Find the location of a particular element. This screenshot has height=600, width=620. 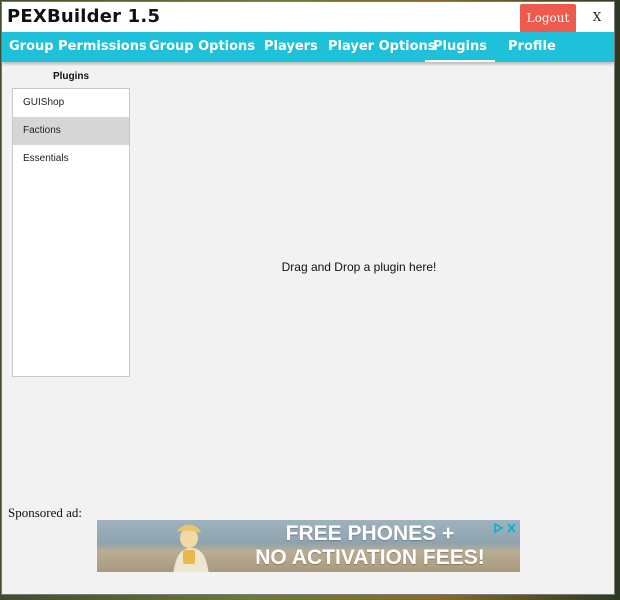

title-bar: PEXBuilder 1.5 Logout X is located at coordinates (308, 17).